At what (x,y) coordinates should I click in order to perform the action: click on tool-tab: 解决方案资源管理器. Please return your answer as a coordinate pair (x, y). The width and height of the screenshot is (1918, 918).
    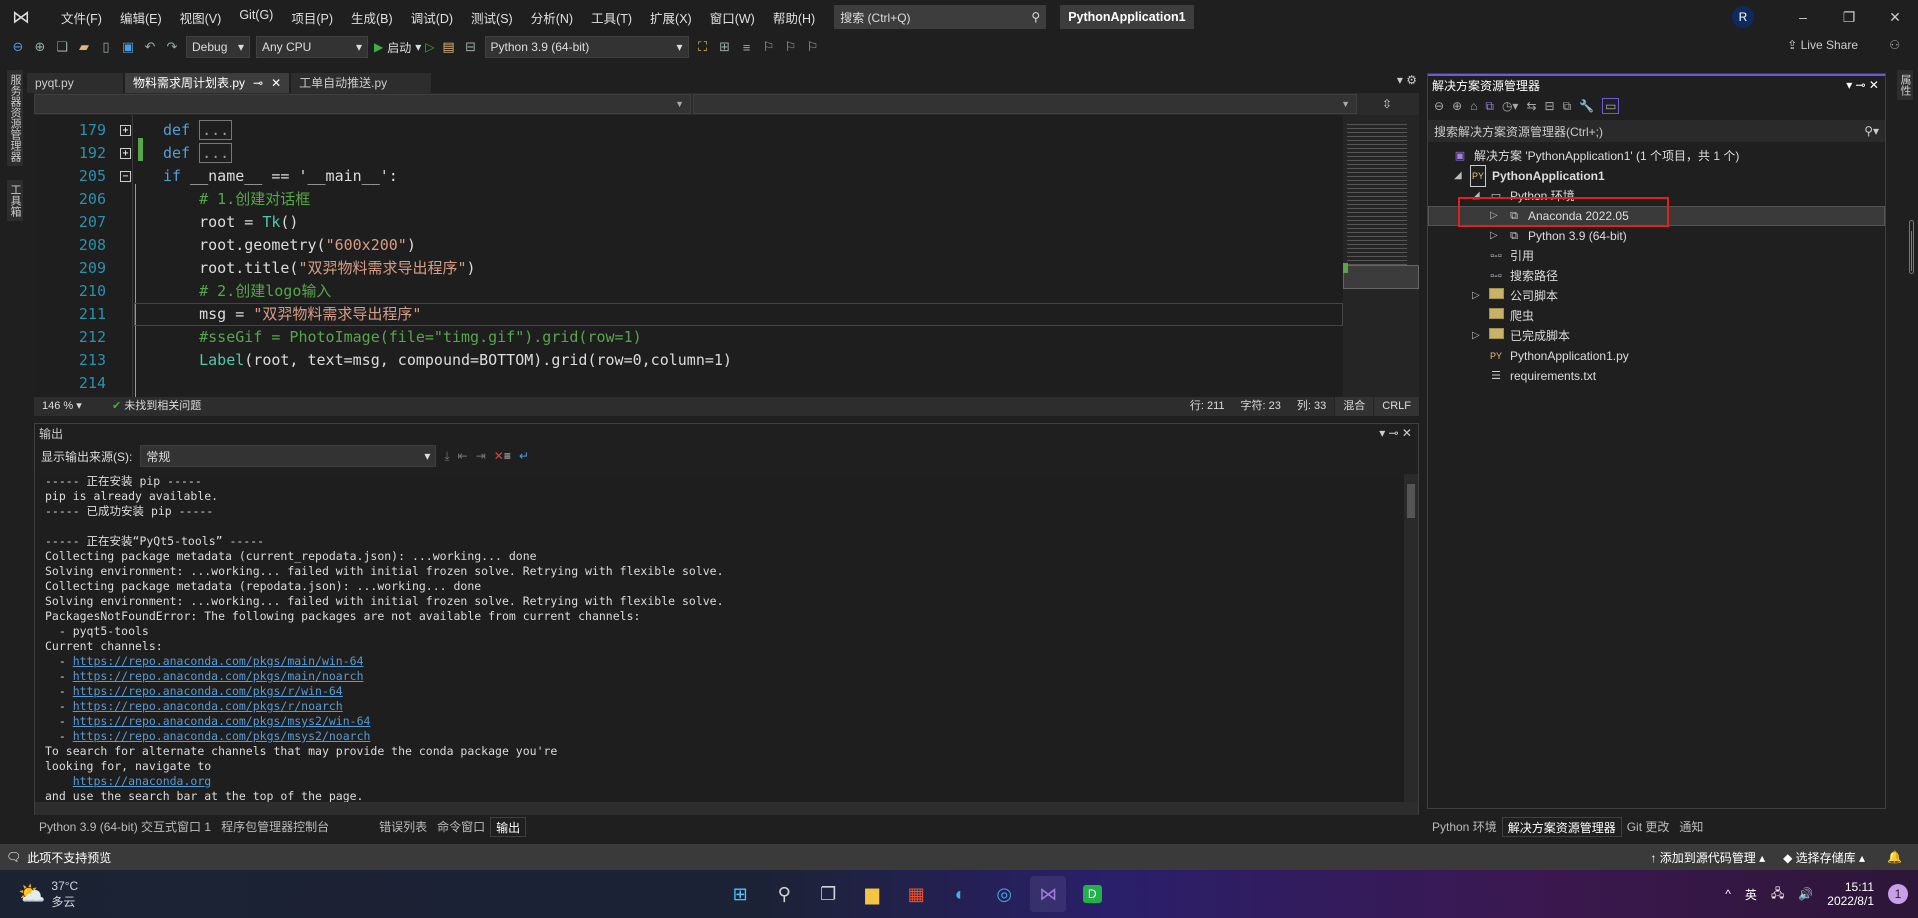
    Looking at the image, I should click on (1561, 827).